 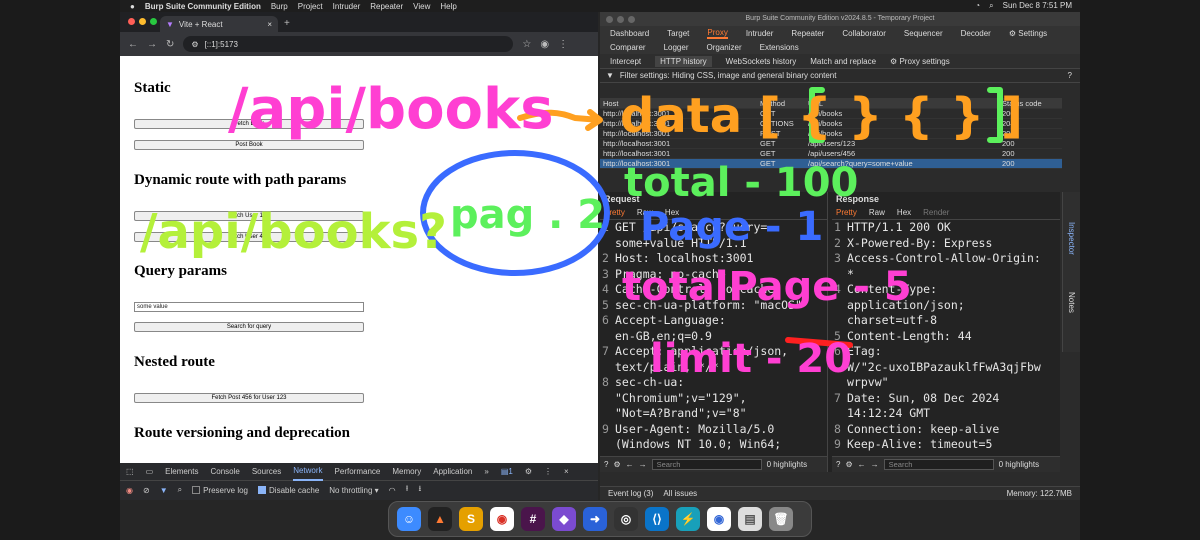 What do you see at coordinates (657, 519) in the screenshot?
I see `vscode-icon: ⟨⟩` at bounding box center [657, 519].